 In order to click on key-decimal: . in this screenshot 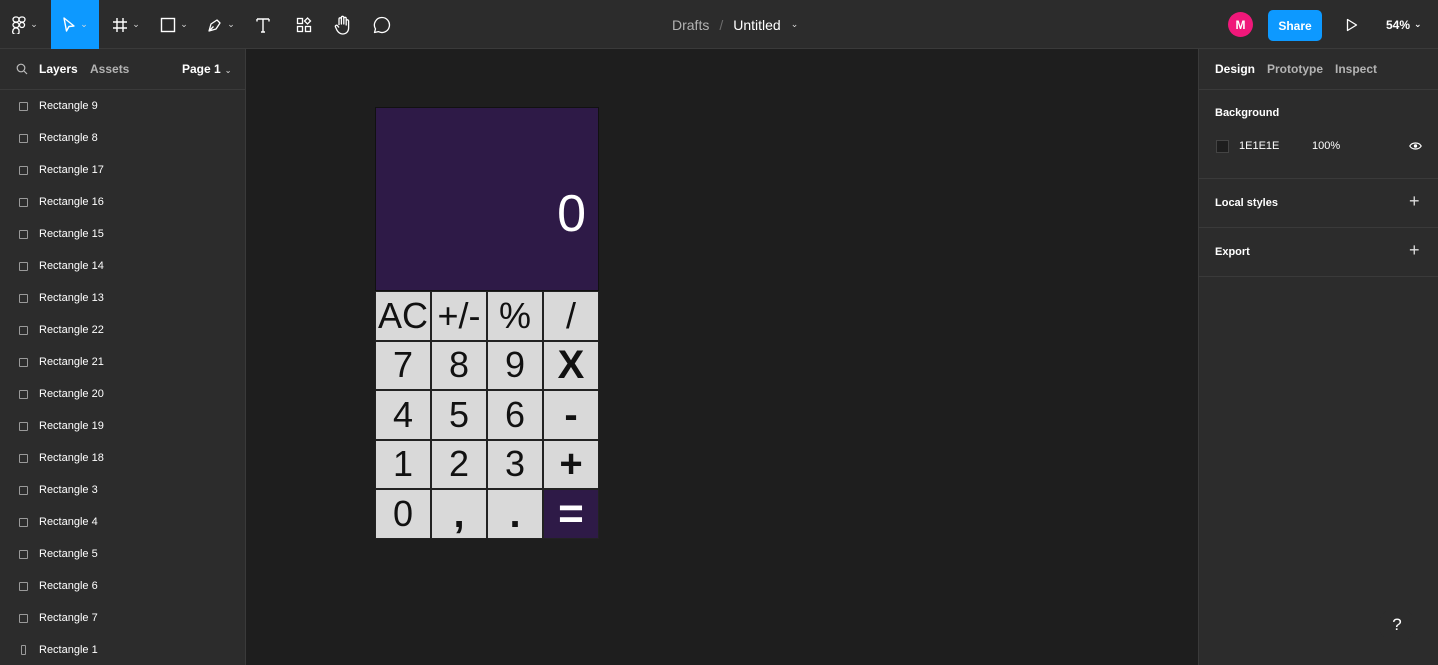, I will do `click(515, 514)`.